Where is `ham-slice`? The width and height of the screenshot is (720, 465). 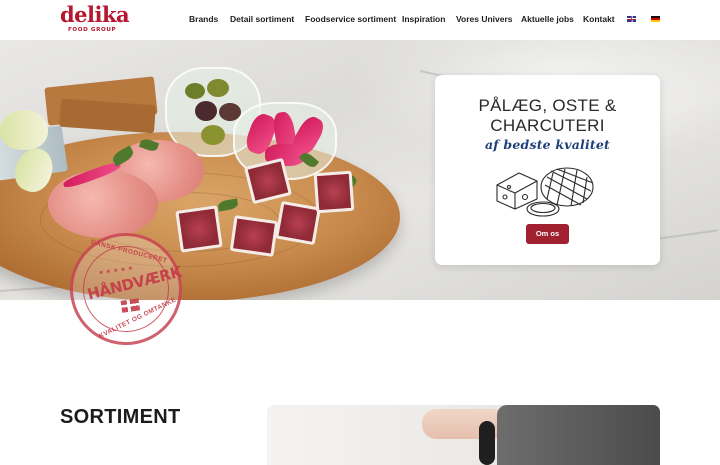 ham-slice is located at coordinates (103, 204).